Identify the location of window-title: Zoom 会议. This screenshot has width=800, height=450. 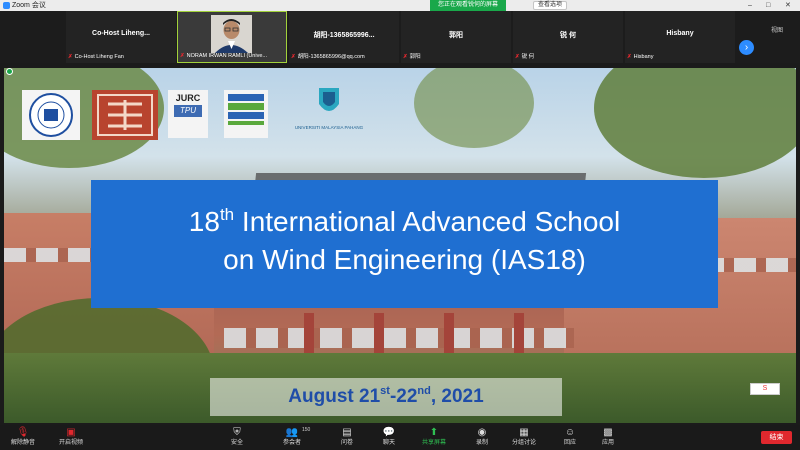
(29, 5).